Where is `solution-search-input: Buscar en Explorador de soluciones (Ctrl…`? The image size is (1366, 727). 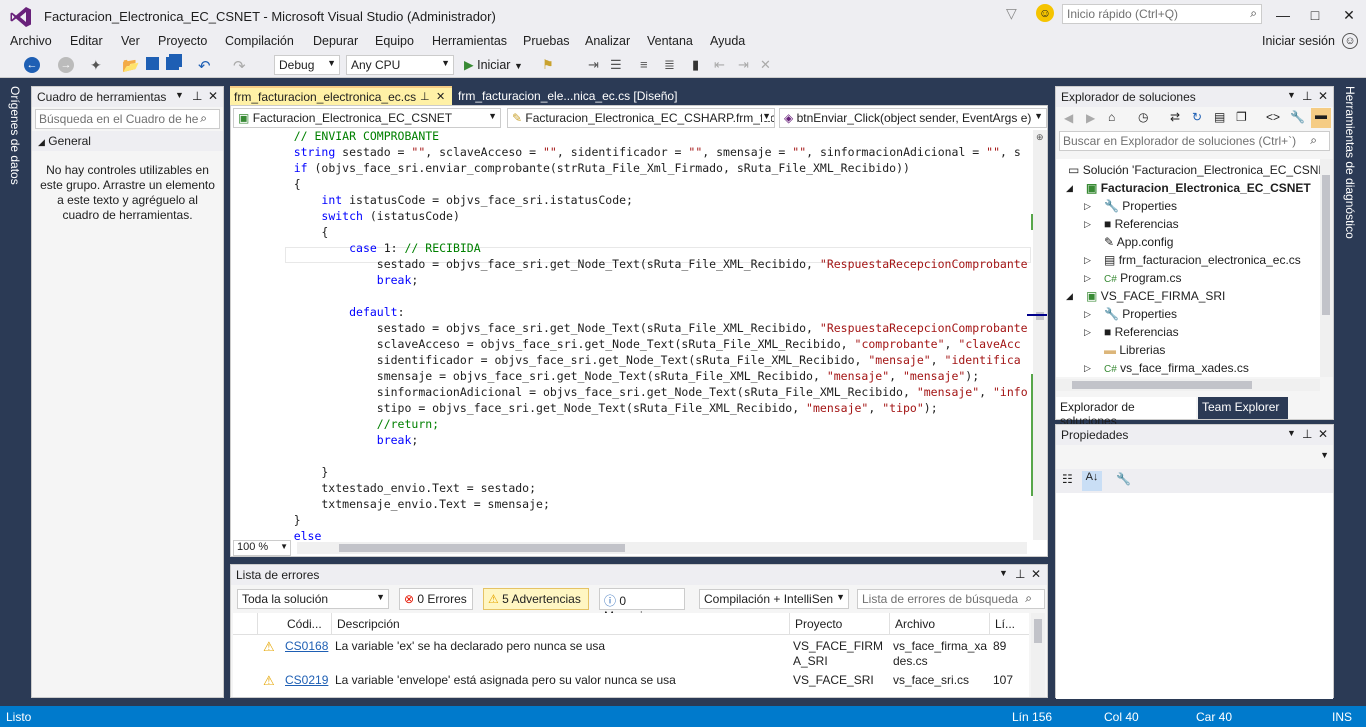 solution-search-input: Buscar en Explorador de soluciones (Ctrl… is located at coordinates (1194, 141).